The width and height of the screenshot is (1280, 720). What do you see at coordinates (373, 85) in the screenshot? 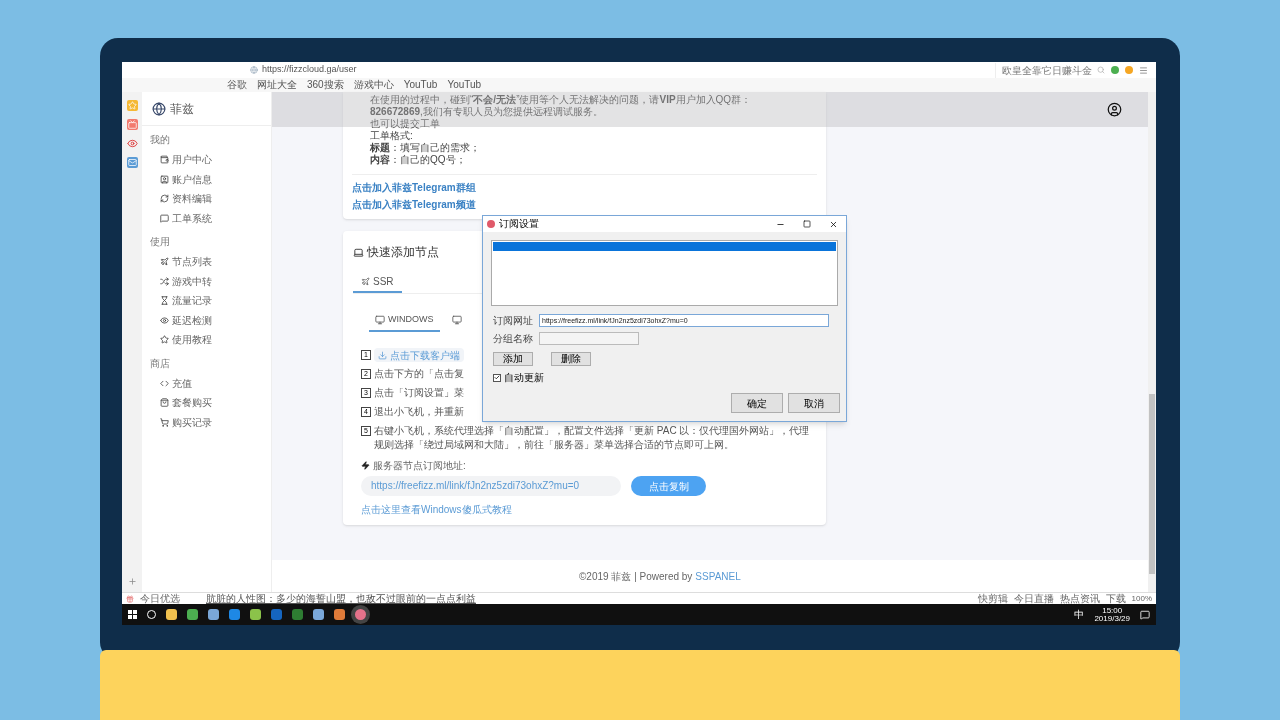
I see `bookmark: 游戏中心` at bounding box center [373, 85].